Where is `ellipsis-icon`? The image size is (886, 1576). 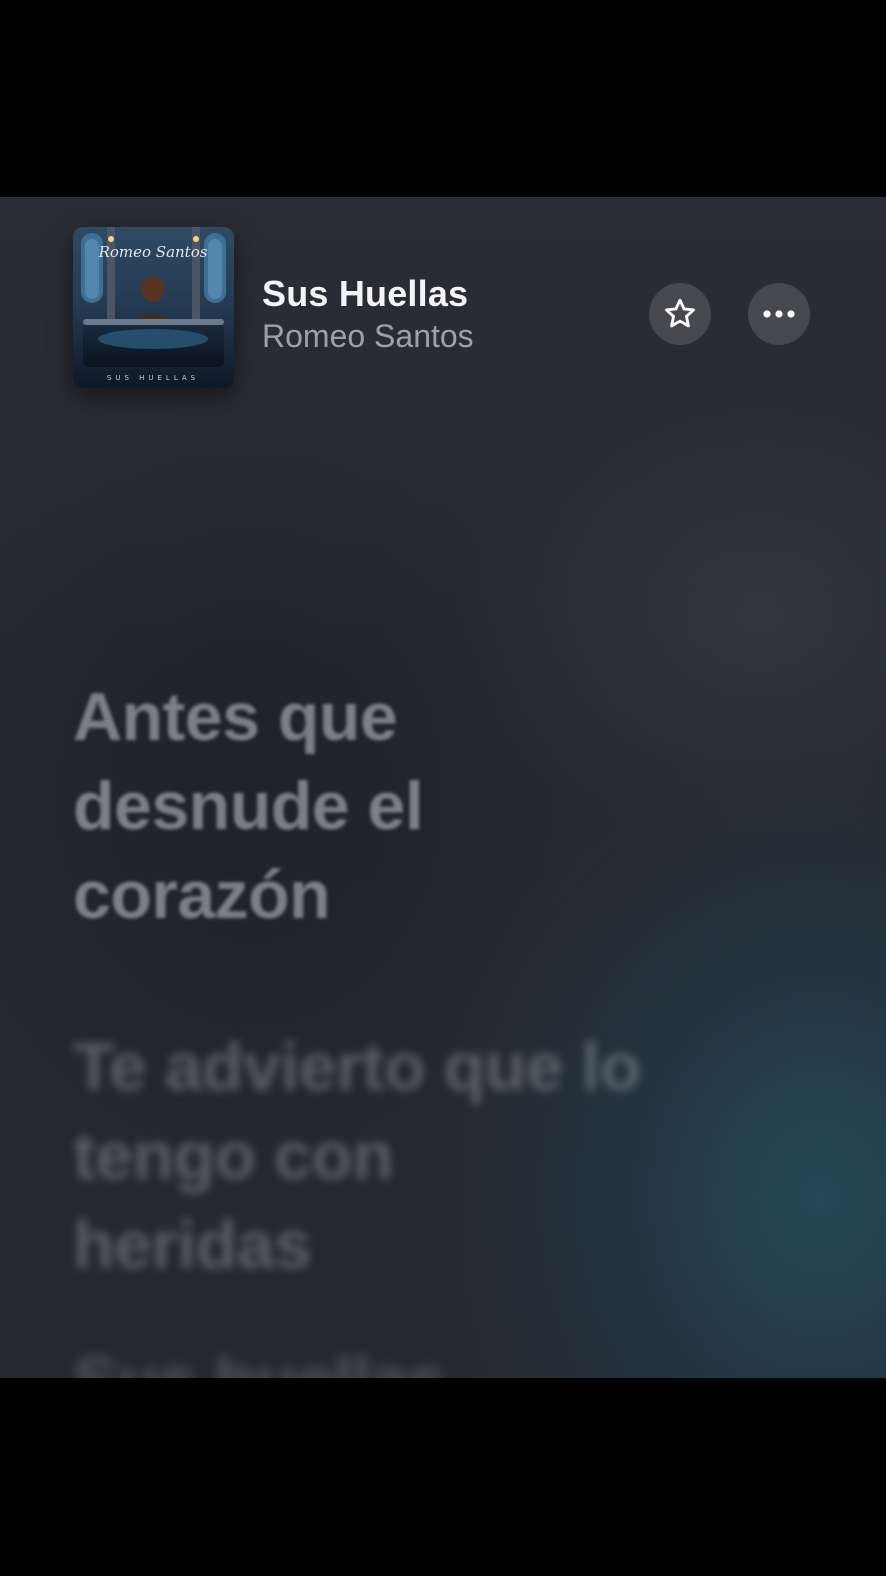
ellipsis-icon is located at coordinates (779, 314).